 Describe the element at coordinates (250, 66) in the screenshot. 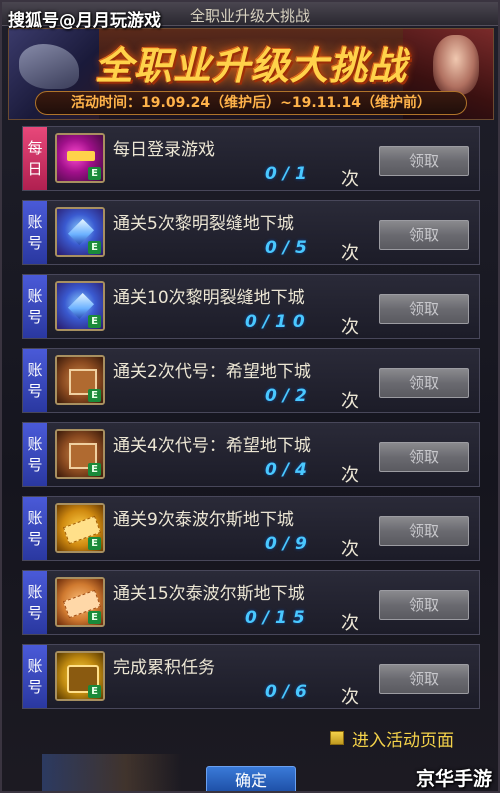

I see `banner-title: 全职业升级大挑战` at that location.